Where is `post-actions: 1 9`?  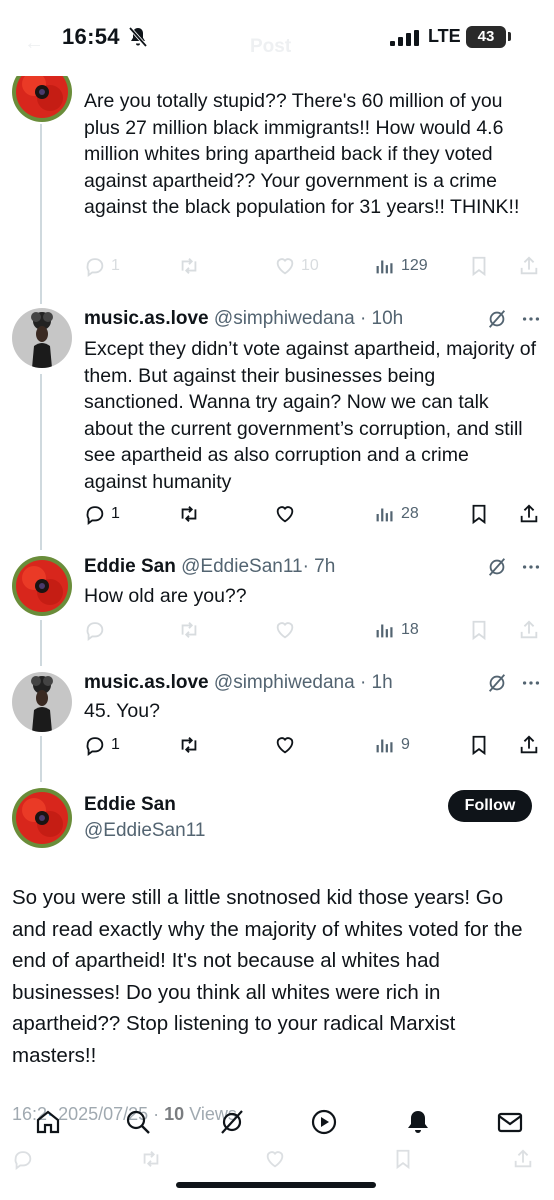 post-actions: 1 9 is located at coordinates (314, 745).